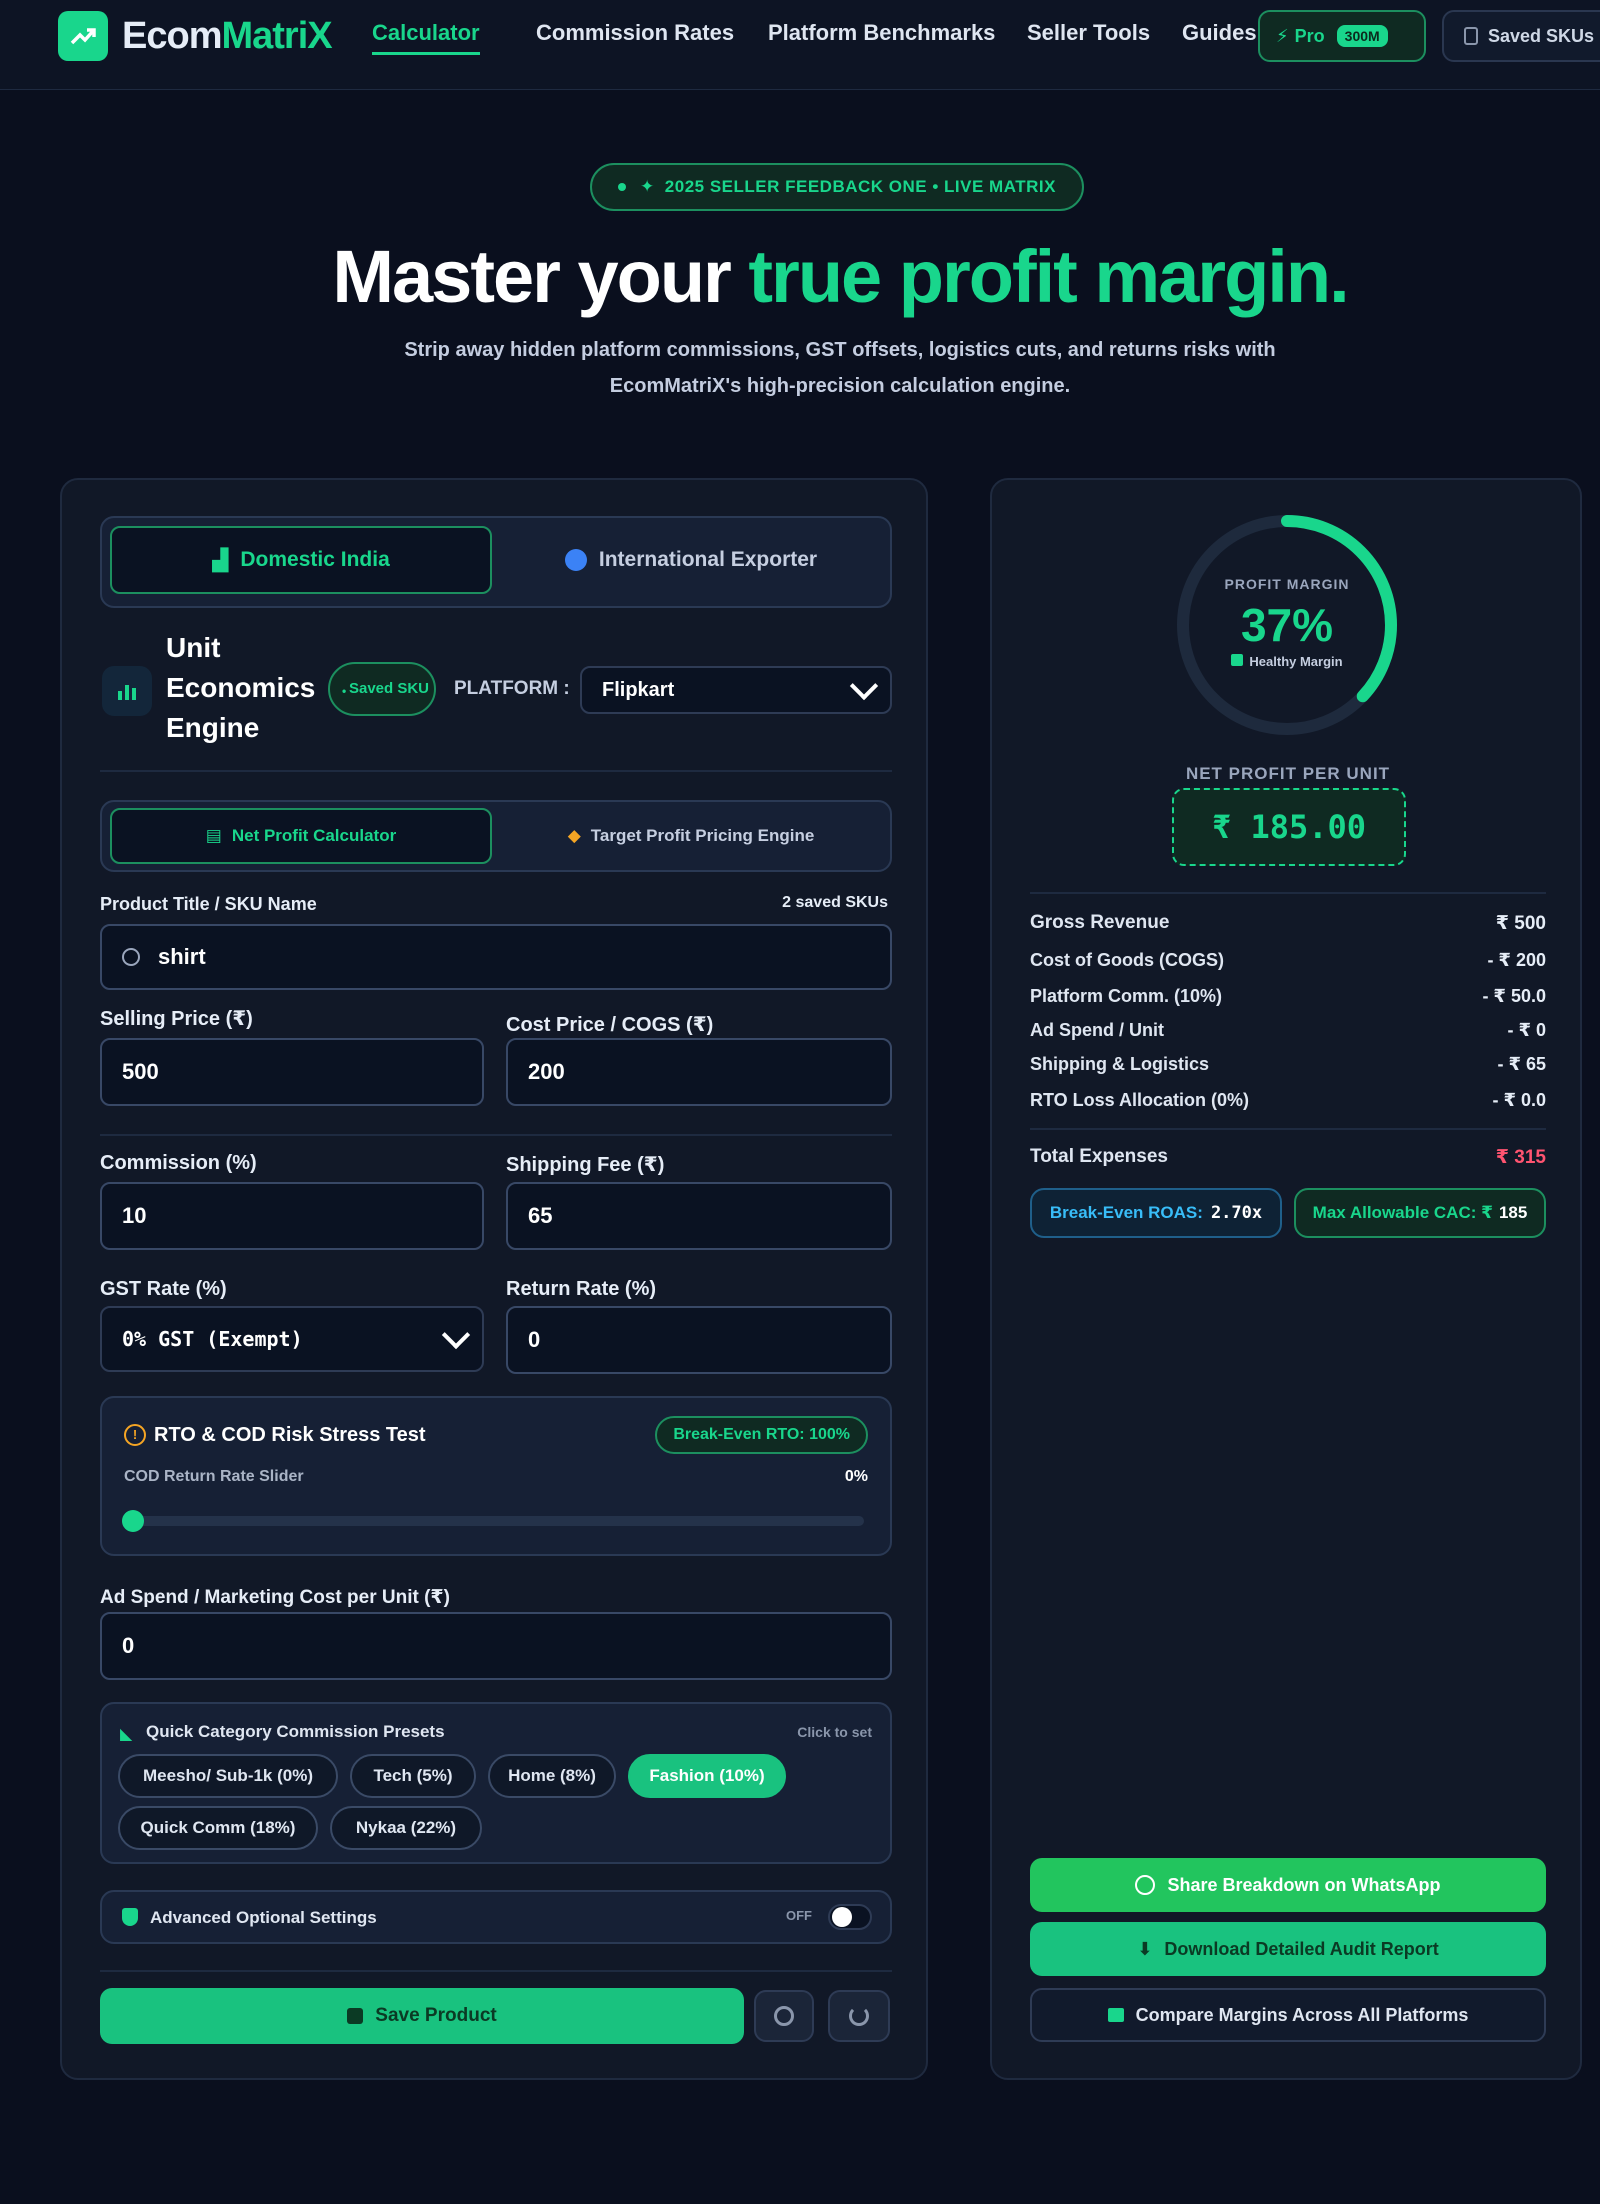 The image size is (1600, 2204). Describe the element at coordinates (1302, 2014) in the screenshot. I see `compare-platforms-label: Compare Margins Across All Platforms` at that location.